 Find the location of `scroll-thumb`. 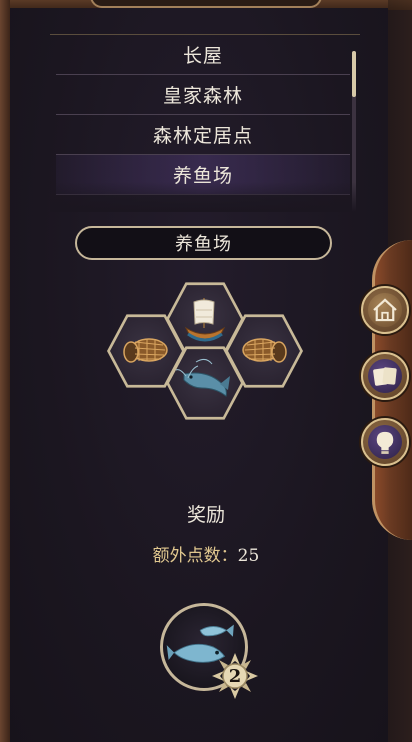

scroll-thumb is located at coordinates (354, 74).